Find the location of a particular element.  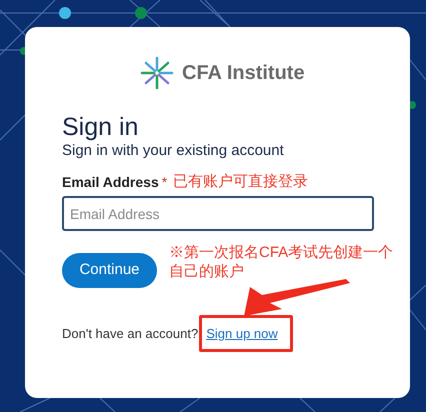

email-field: Email Address is located at coordinates (218, 213).